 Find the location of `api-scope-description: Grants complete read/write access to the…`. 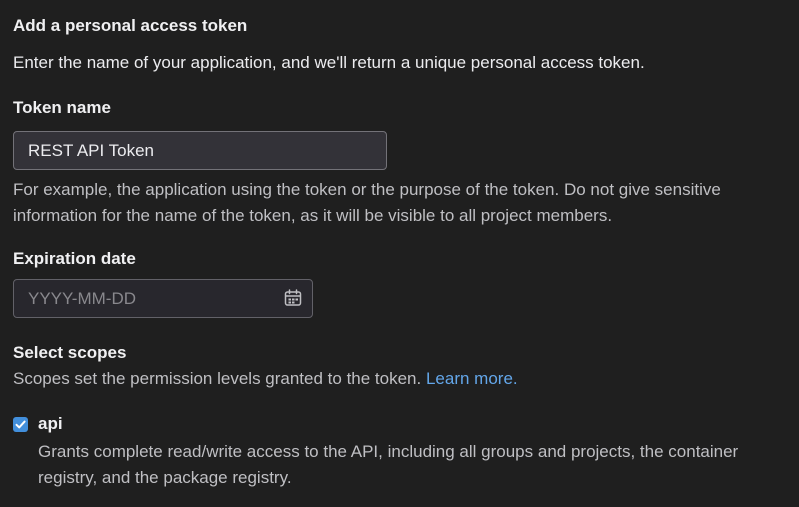

api-scope-description: Grants complete read/write access to the… is located at coordinates (388, 464).